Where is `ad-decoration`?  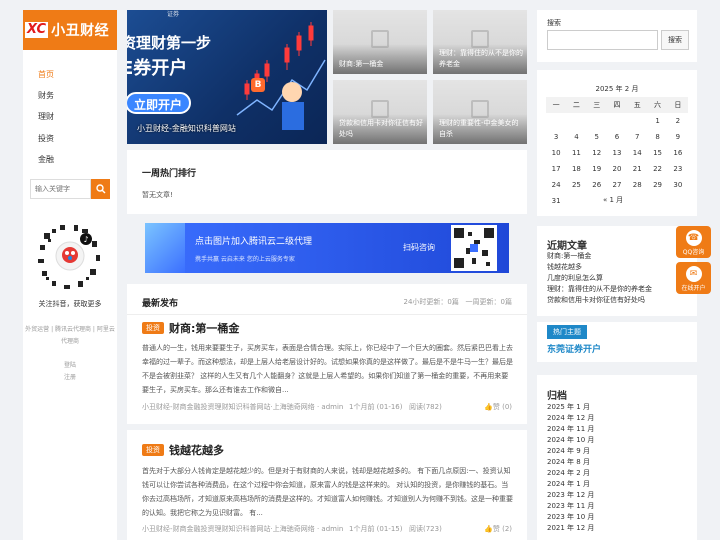
ad-decoration is located at coordinates (165, 248).